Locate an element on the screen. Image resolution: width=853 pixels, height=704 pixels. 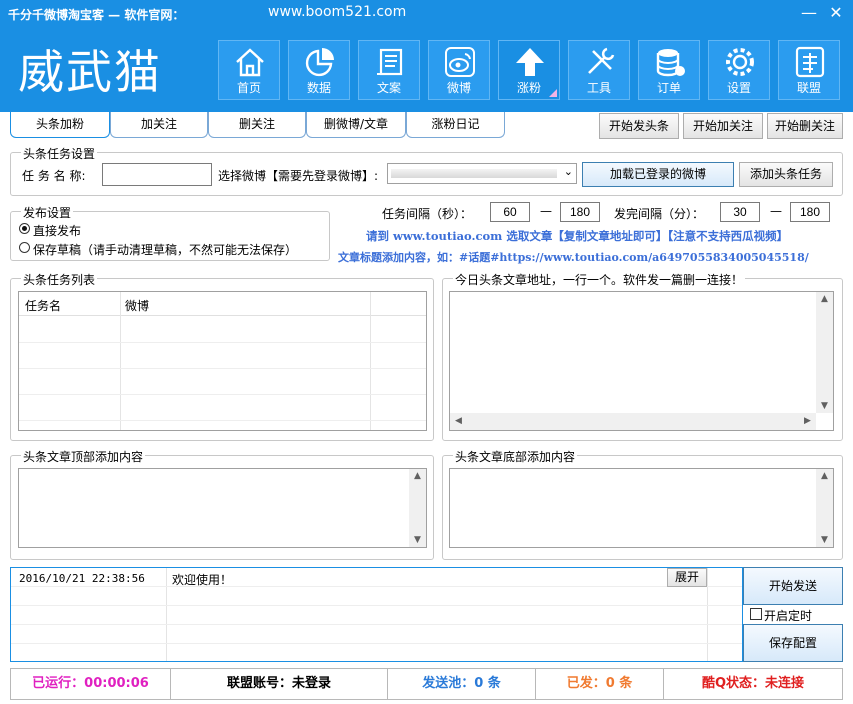
tools-icon is located at coordinates (601, 60).